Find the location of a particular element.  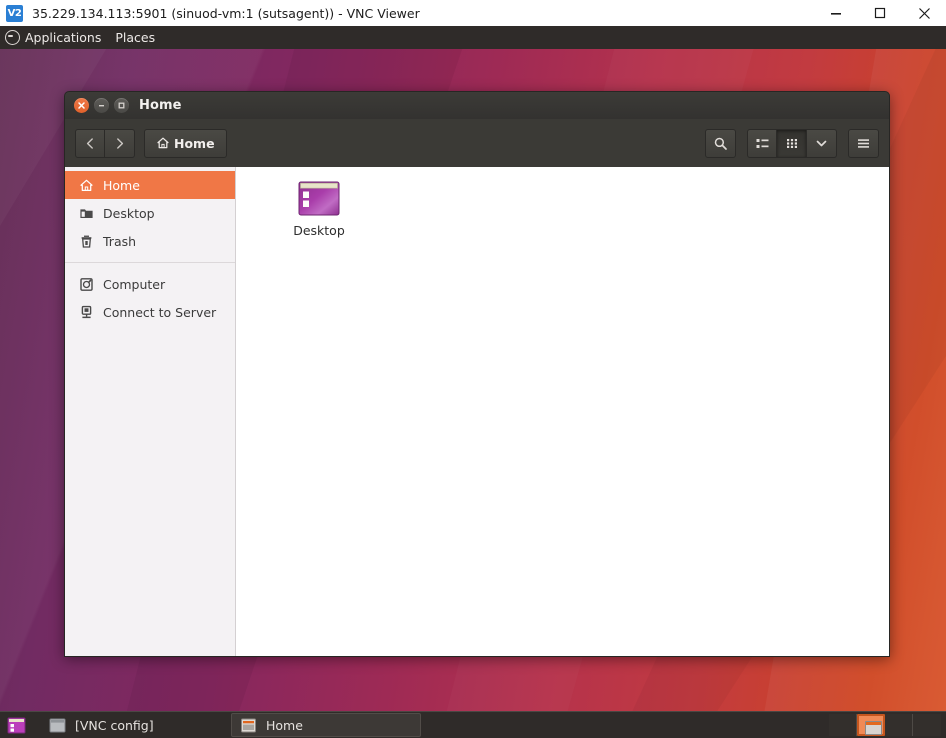

close-button is located at coordinates (924, 13).